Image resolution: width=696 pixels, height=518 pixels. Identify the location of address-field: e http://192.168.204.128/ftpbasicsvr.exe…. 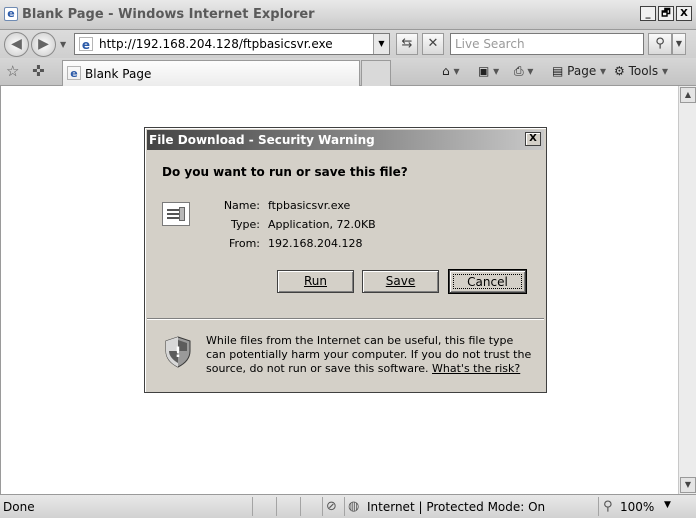
(232, 44).